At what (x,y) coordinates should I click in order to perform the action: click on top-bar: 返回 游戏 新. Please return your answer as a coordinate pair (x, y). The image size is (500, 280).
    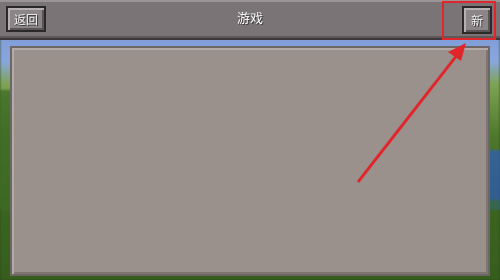
    Looking at the image, I should click on (250, 20).